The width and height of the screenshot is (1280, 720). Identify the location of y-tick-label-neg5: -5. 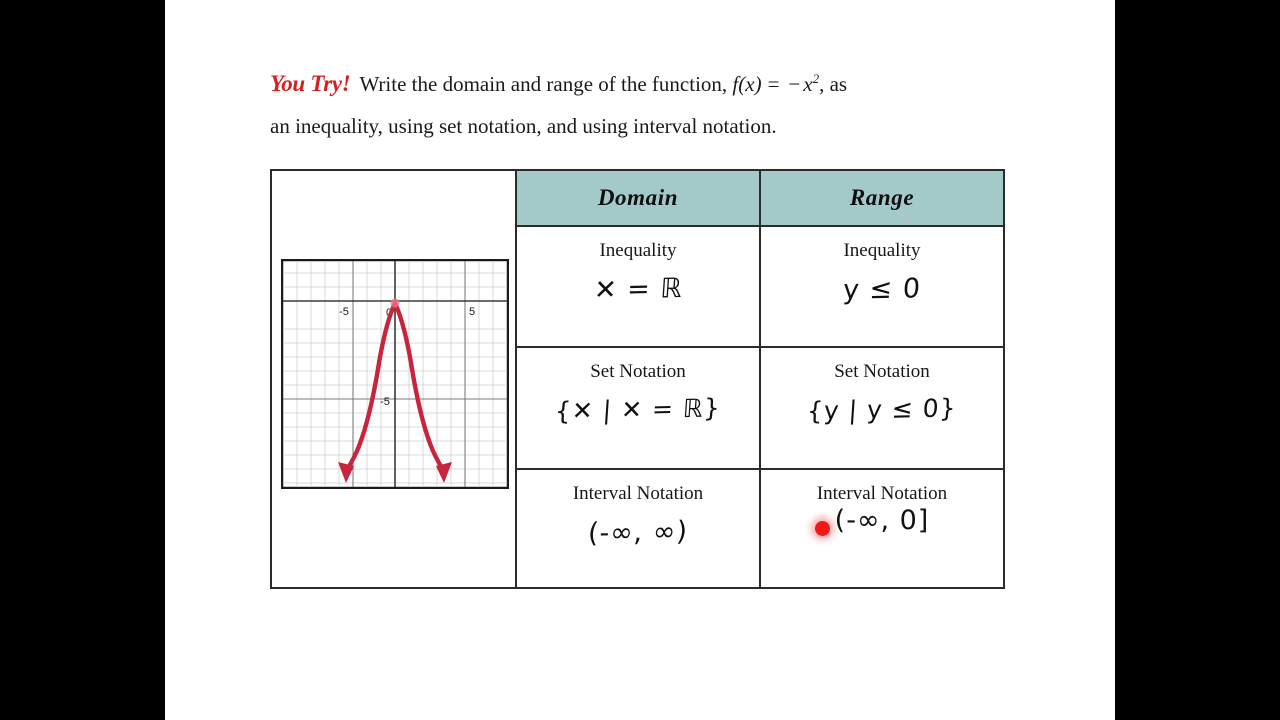
(385, 402).